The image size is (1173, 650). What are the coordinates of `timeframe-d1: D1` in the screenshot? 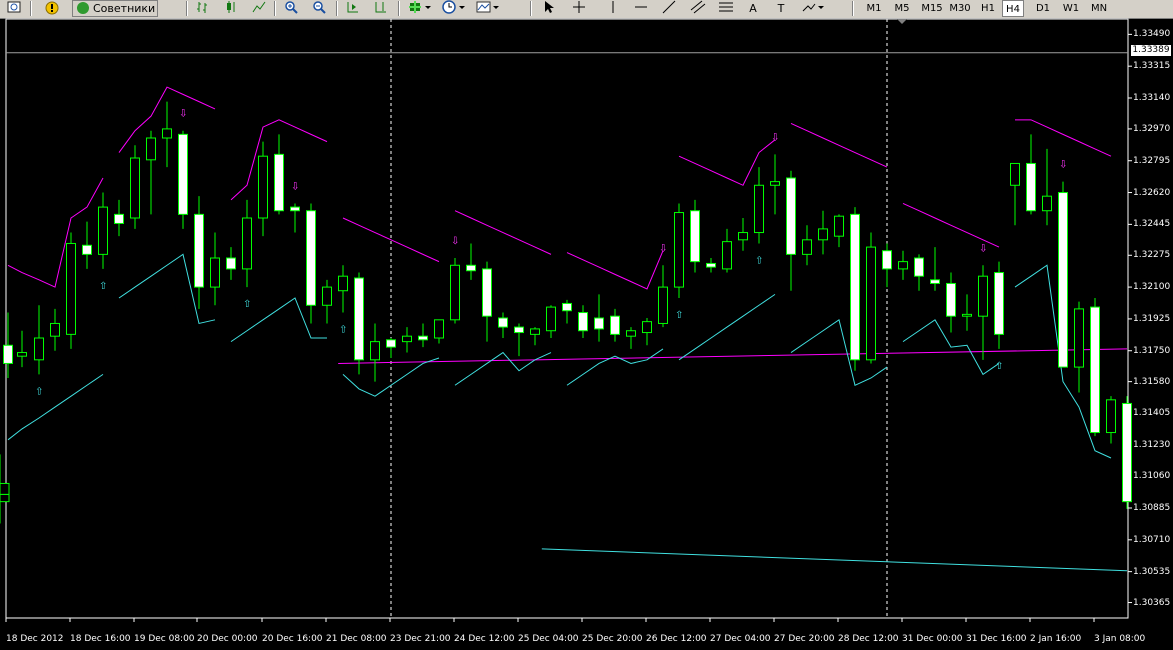 It's located at (1043, 8).